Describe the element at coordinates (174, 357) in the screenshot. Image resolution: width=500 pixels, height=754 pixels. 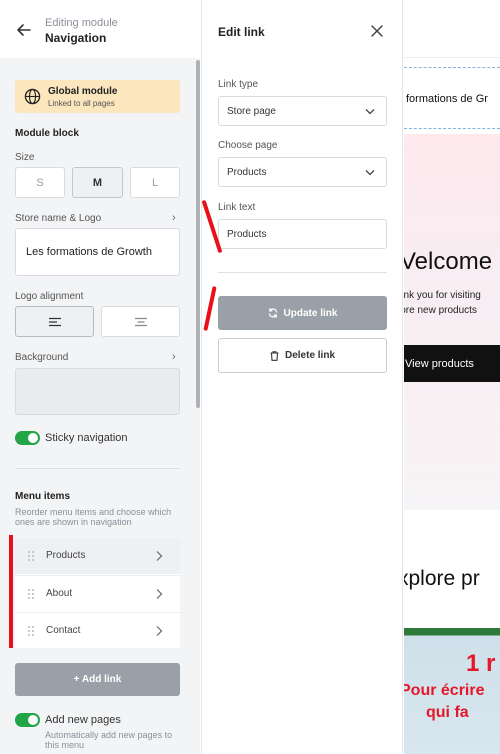
I see `background-chevron-icon: ›` at that location.